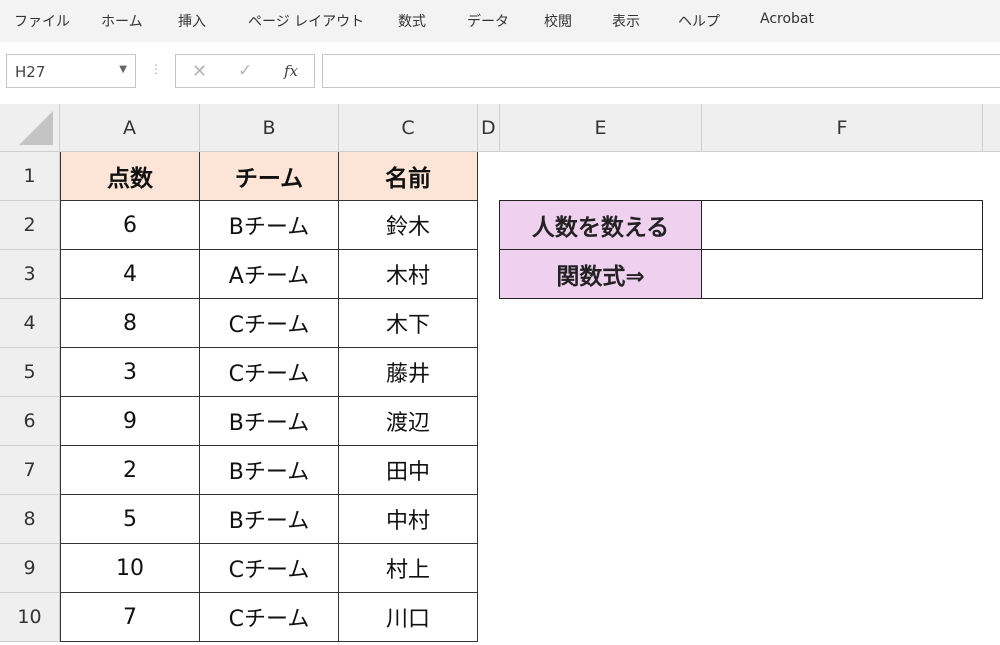 The height and width of the screenshot is (645, 1000). Describe the element at coordinates (199, 71) in the screenshot. I see `cancel-icon: ✕` at that location.